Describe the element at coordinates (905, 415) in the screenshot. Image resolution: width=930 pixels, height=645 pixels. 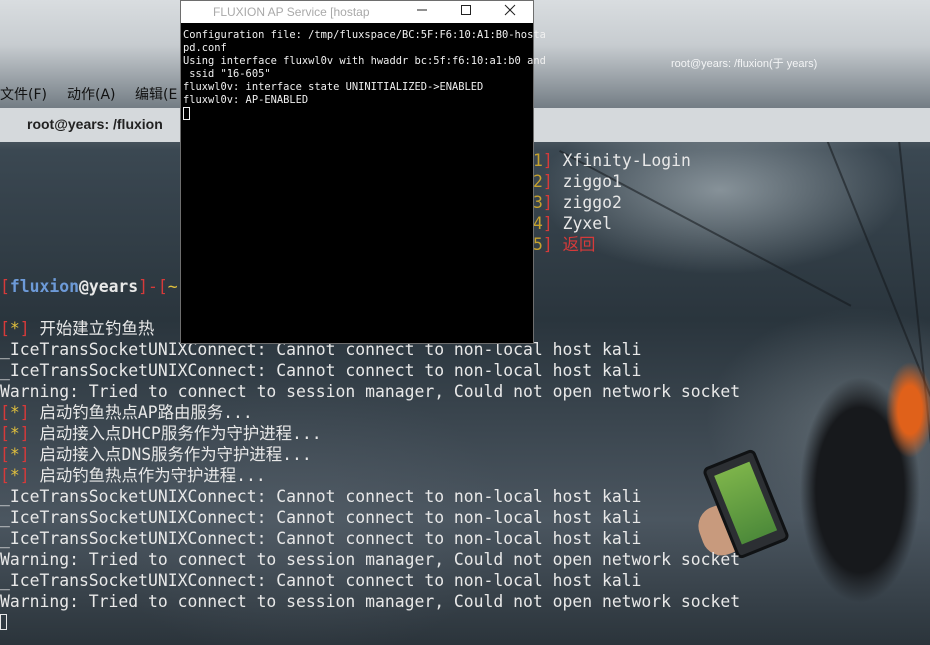
I see `wallpaper-scarf` at that location.